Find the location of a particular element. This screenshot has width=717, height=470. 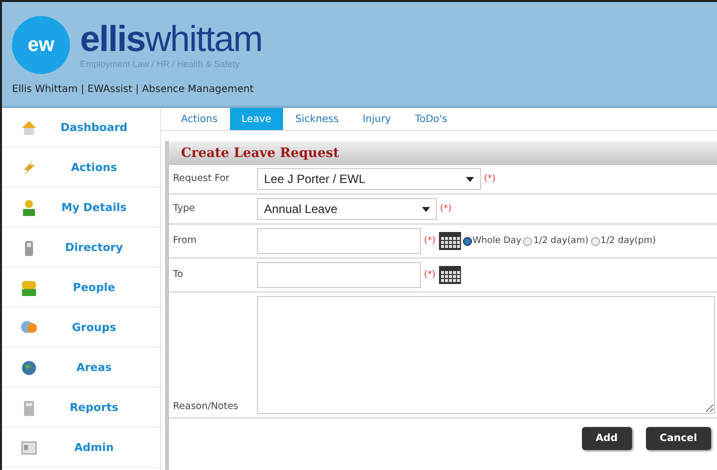

radio-option: Whole Day is located at coordinates (492, 241).